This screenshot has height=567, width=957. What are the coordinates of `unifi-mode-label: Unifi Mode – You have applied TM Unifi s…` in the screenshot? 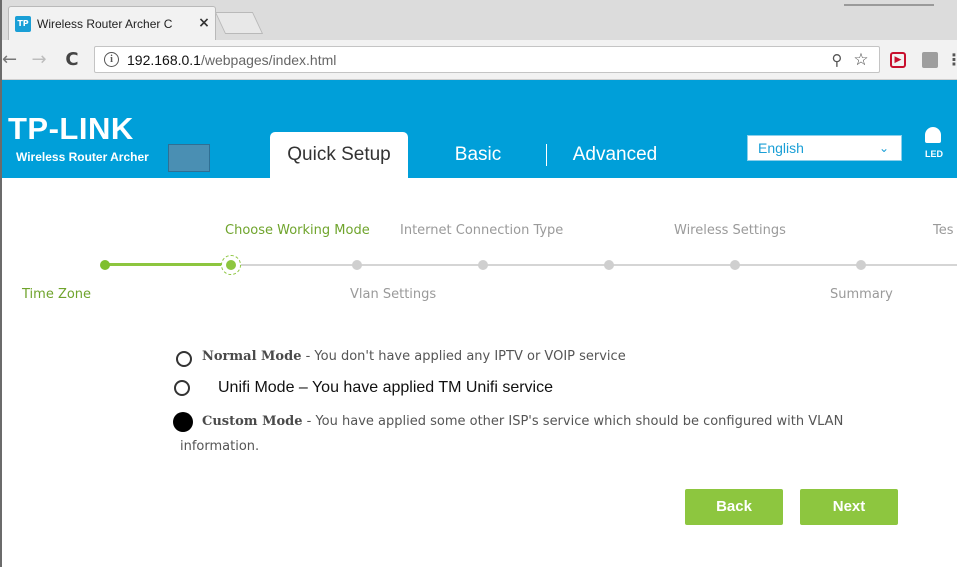 It's located at (385, 387).